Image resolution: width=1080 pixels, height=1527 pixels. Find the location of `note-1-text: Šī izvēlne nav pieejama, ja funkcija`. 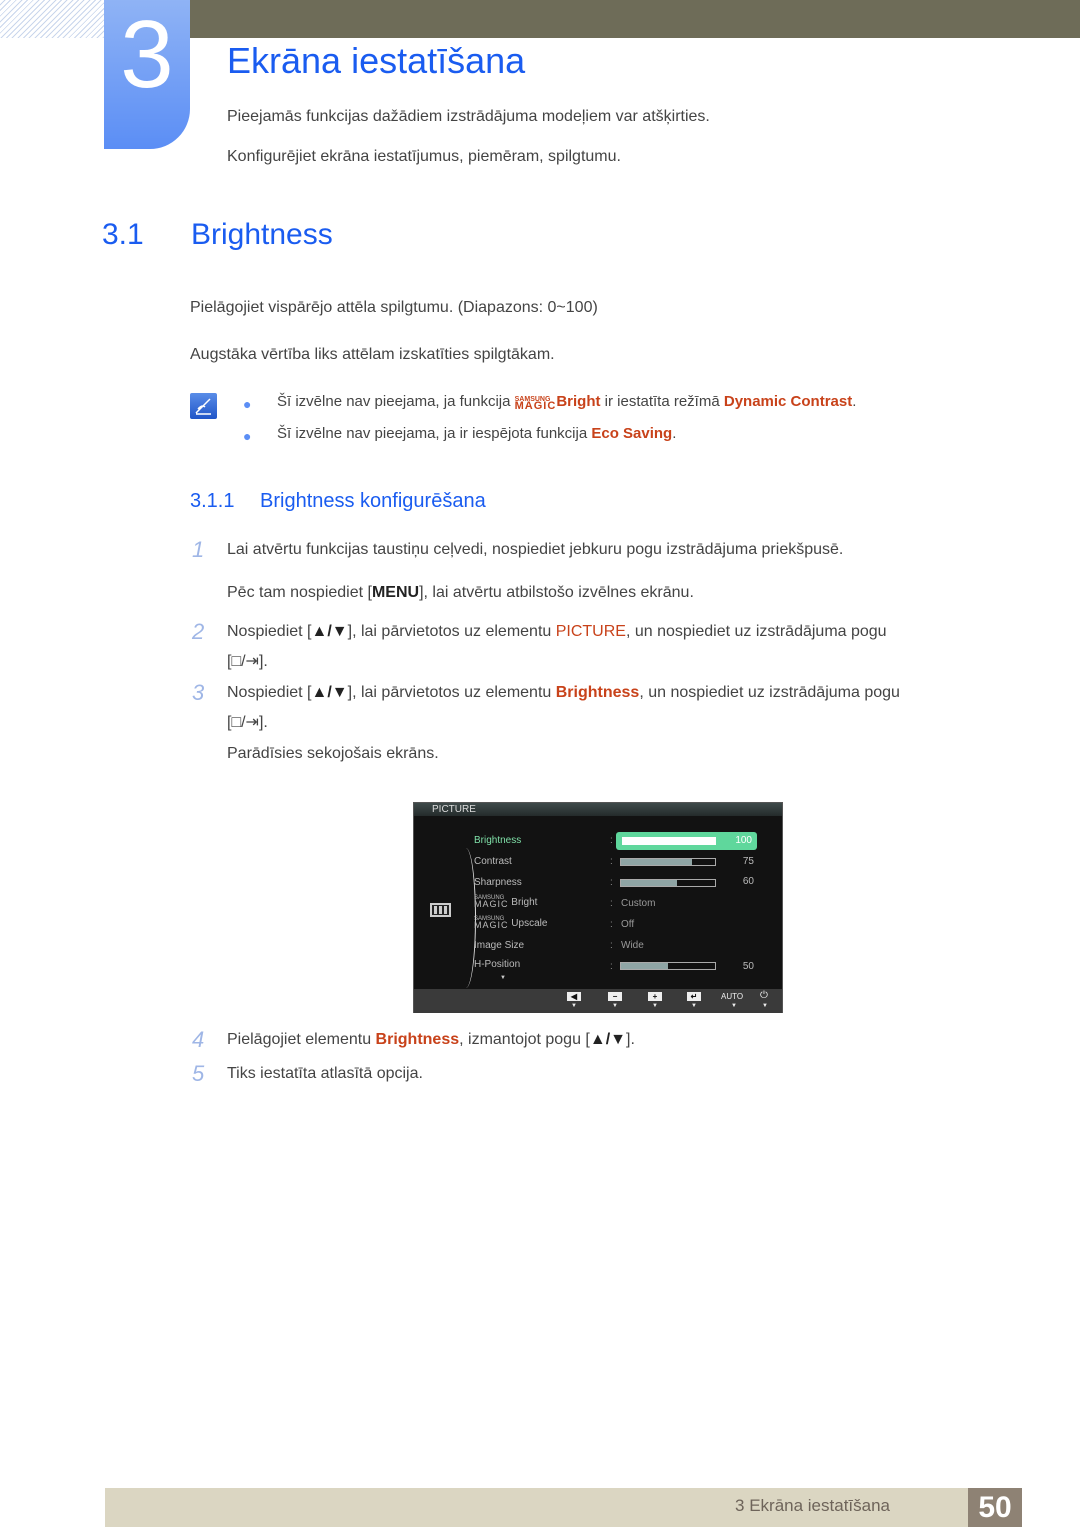

note-1-text: Šī izvēlne nav pieejama, ja funkcija is located at coordinates (396, 401).